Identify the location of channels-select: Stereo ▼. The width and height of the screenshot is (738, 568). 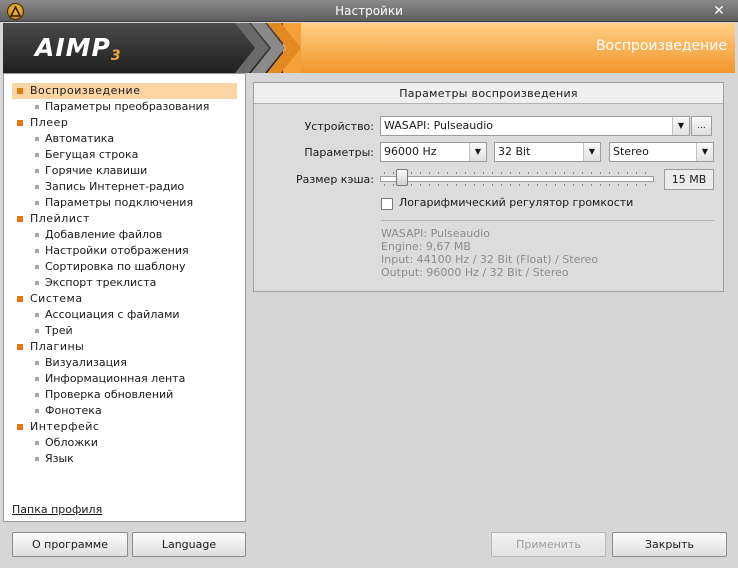
(661, 152).